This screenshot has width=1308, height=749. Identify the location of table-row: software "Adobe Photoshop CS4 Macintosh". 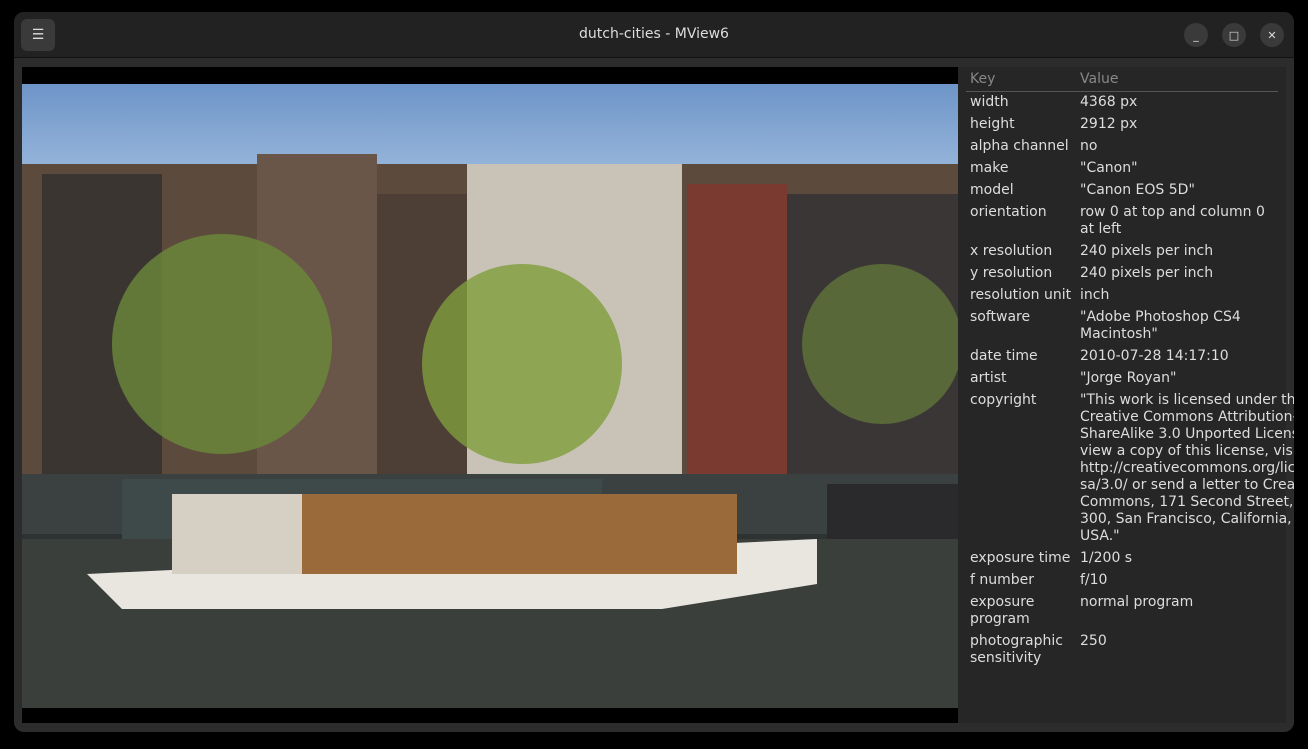
(1122, 326).